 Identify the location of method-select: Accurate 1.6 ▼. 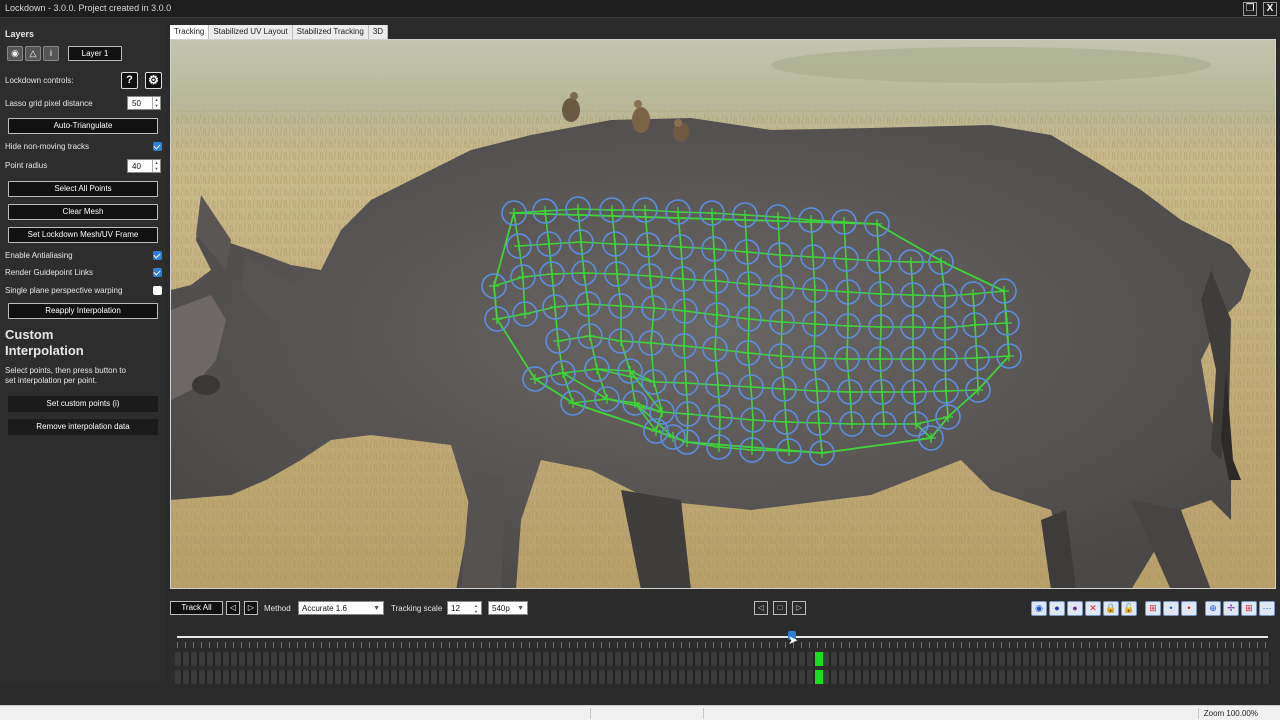
(341, 608).